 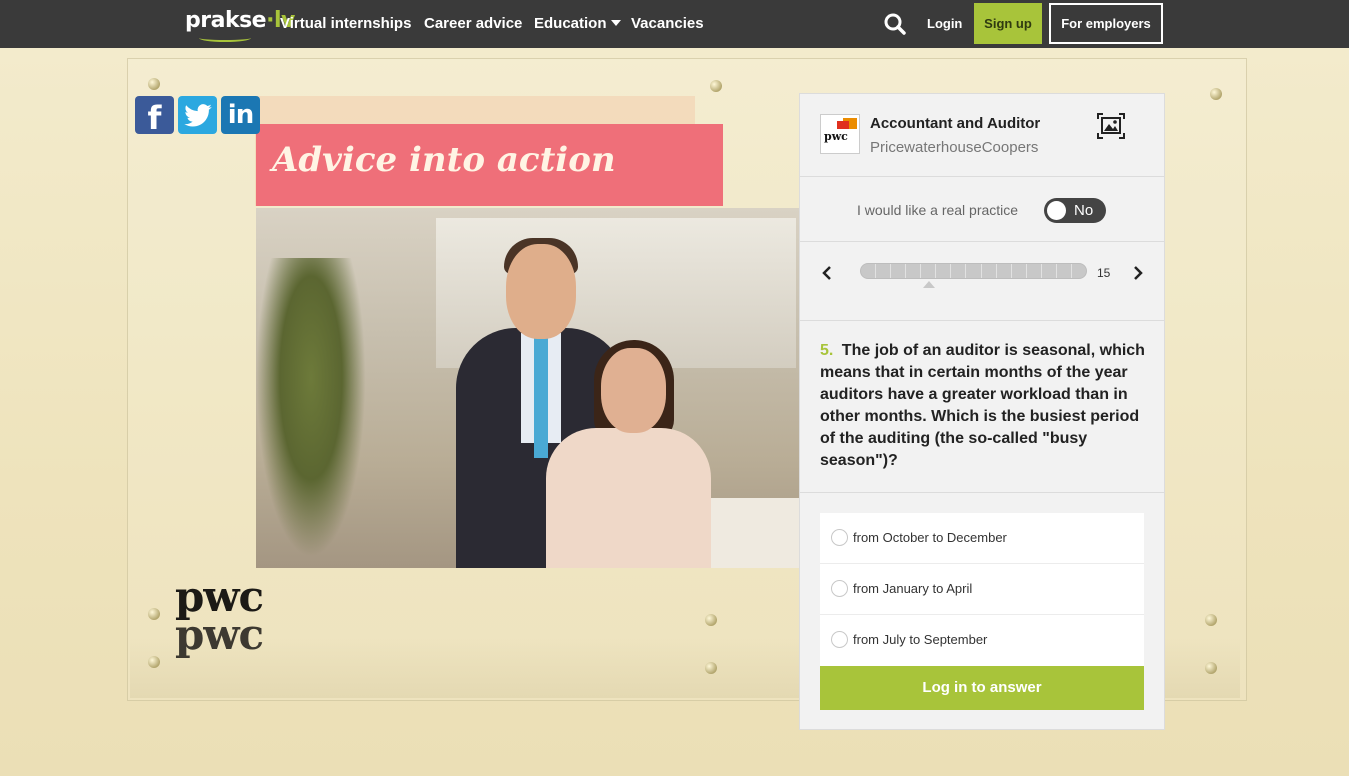 What do you see at coordinates (827, 350) in the screenshot?
I see `question-number: 5.` at bounding box center [827, 350].